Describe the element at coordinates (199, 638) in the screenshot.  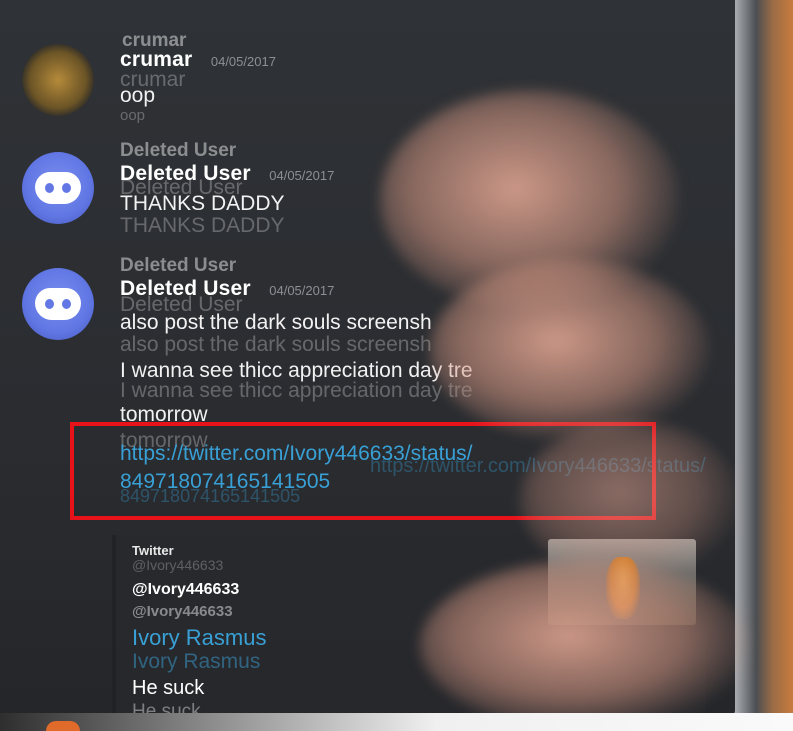
I see `embed-author-name: Ivory Rasmus` at that location.